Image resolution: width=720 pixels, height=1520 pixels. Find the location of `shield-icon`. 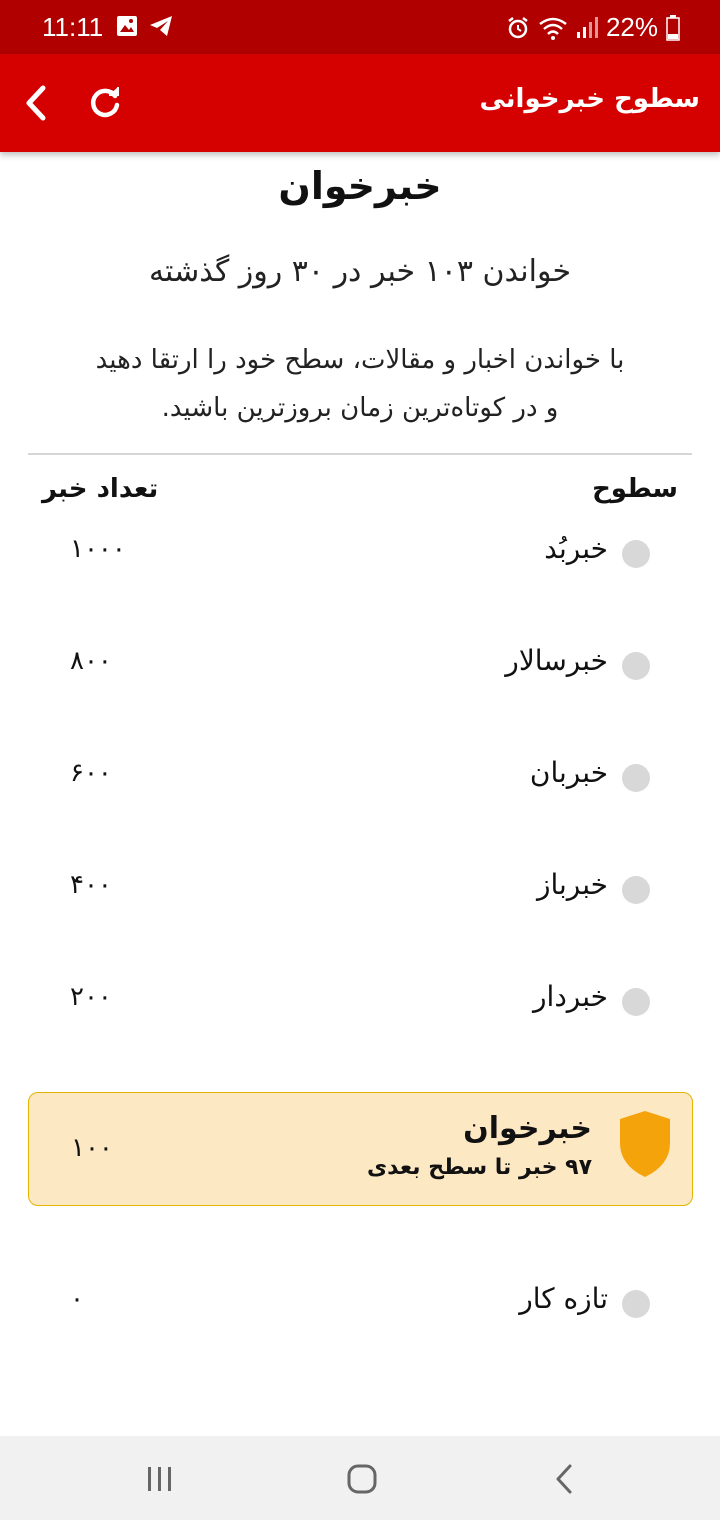

shield-icon is located at coordinates (645, 1144).